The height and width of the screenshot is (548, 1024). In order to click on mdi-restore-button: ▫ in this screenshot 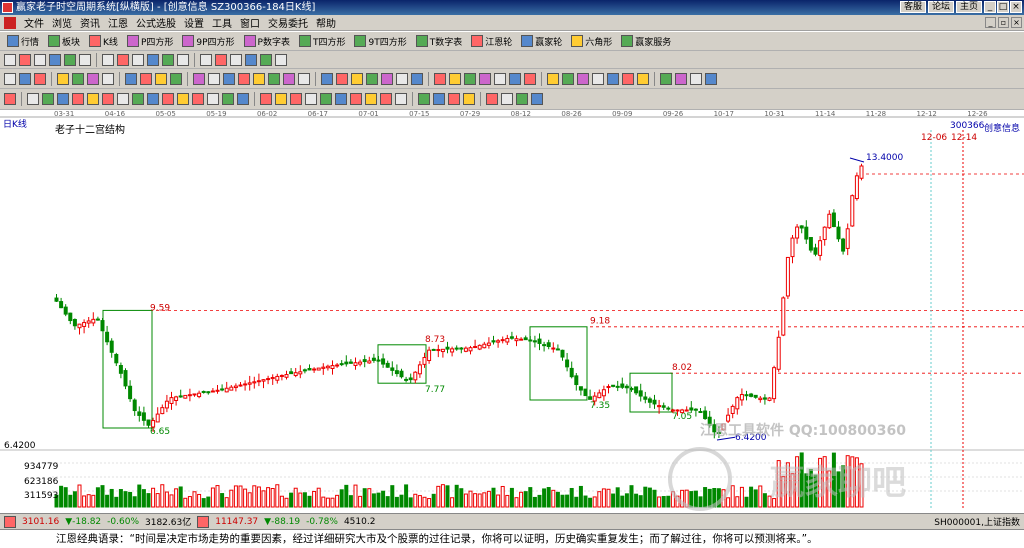, I will do `click(1003, 22)`.